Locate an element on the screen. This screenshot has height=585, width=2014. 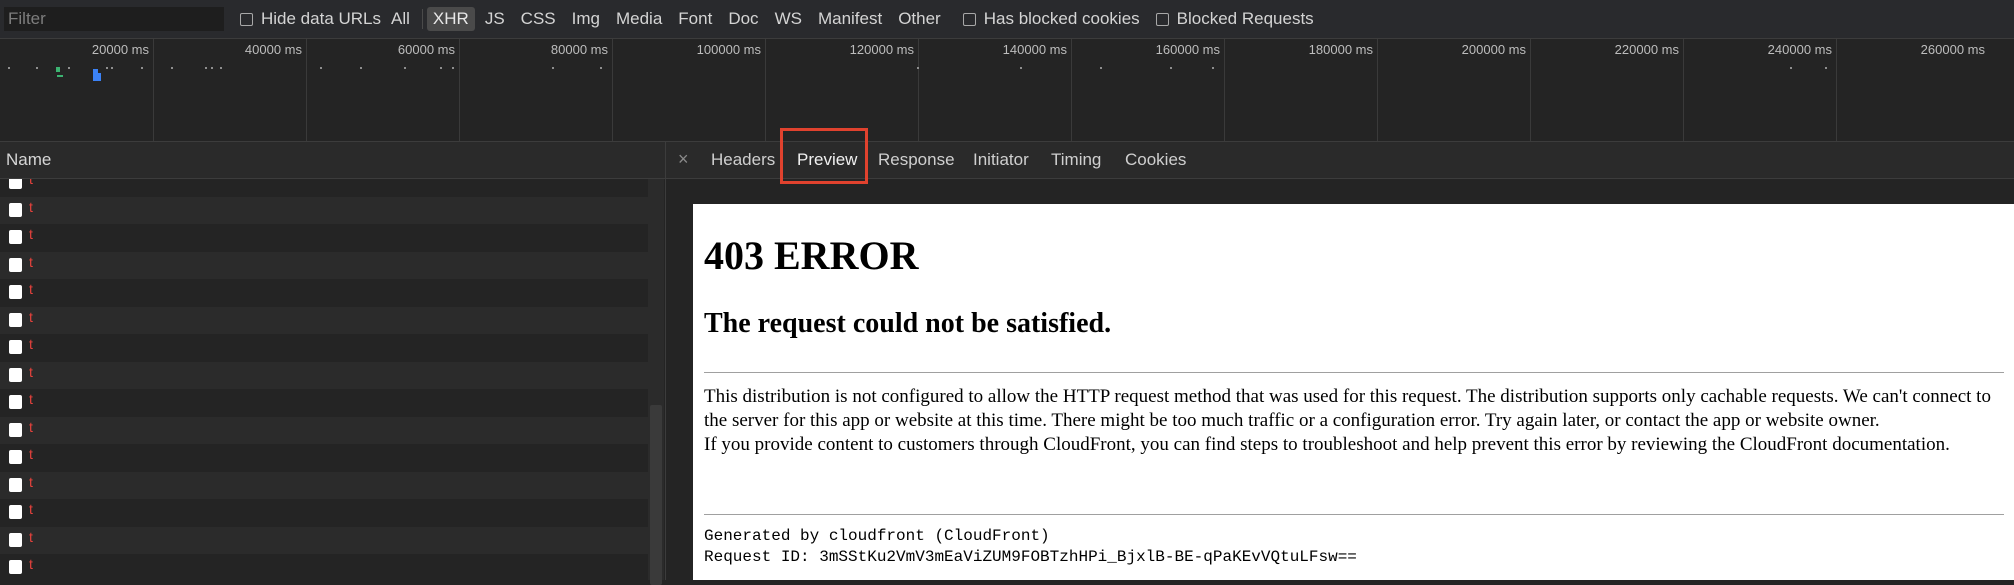
type-filter-all: All is located at coordinates (400, 19).